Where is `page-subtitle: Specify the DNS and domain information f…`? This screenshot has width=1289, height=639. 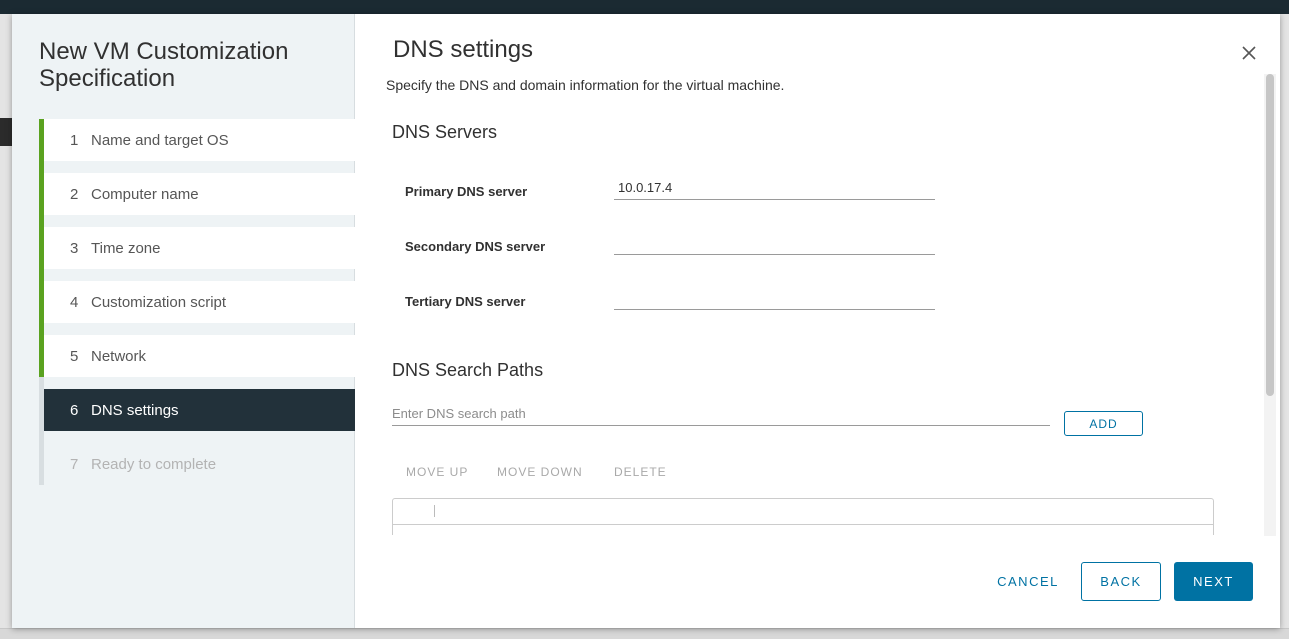
page-subtitle: Specify the DNS and domain information f… is located at coordinates (585, 85).